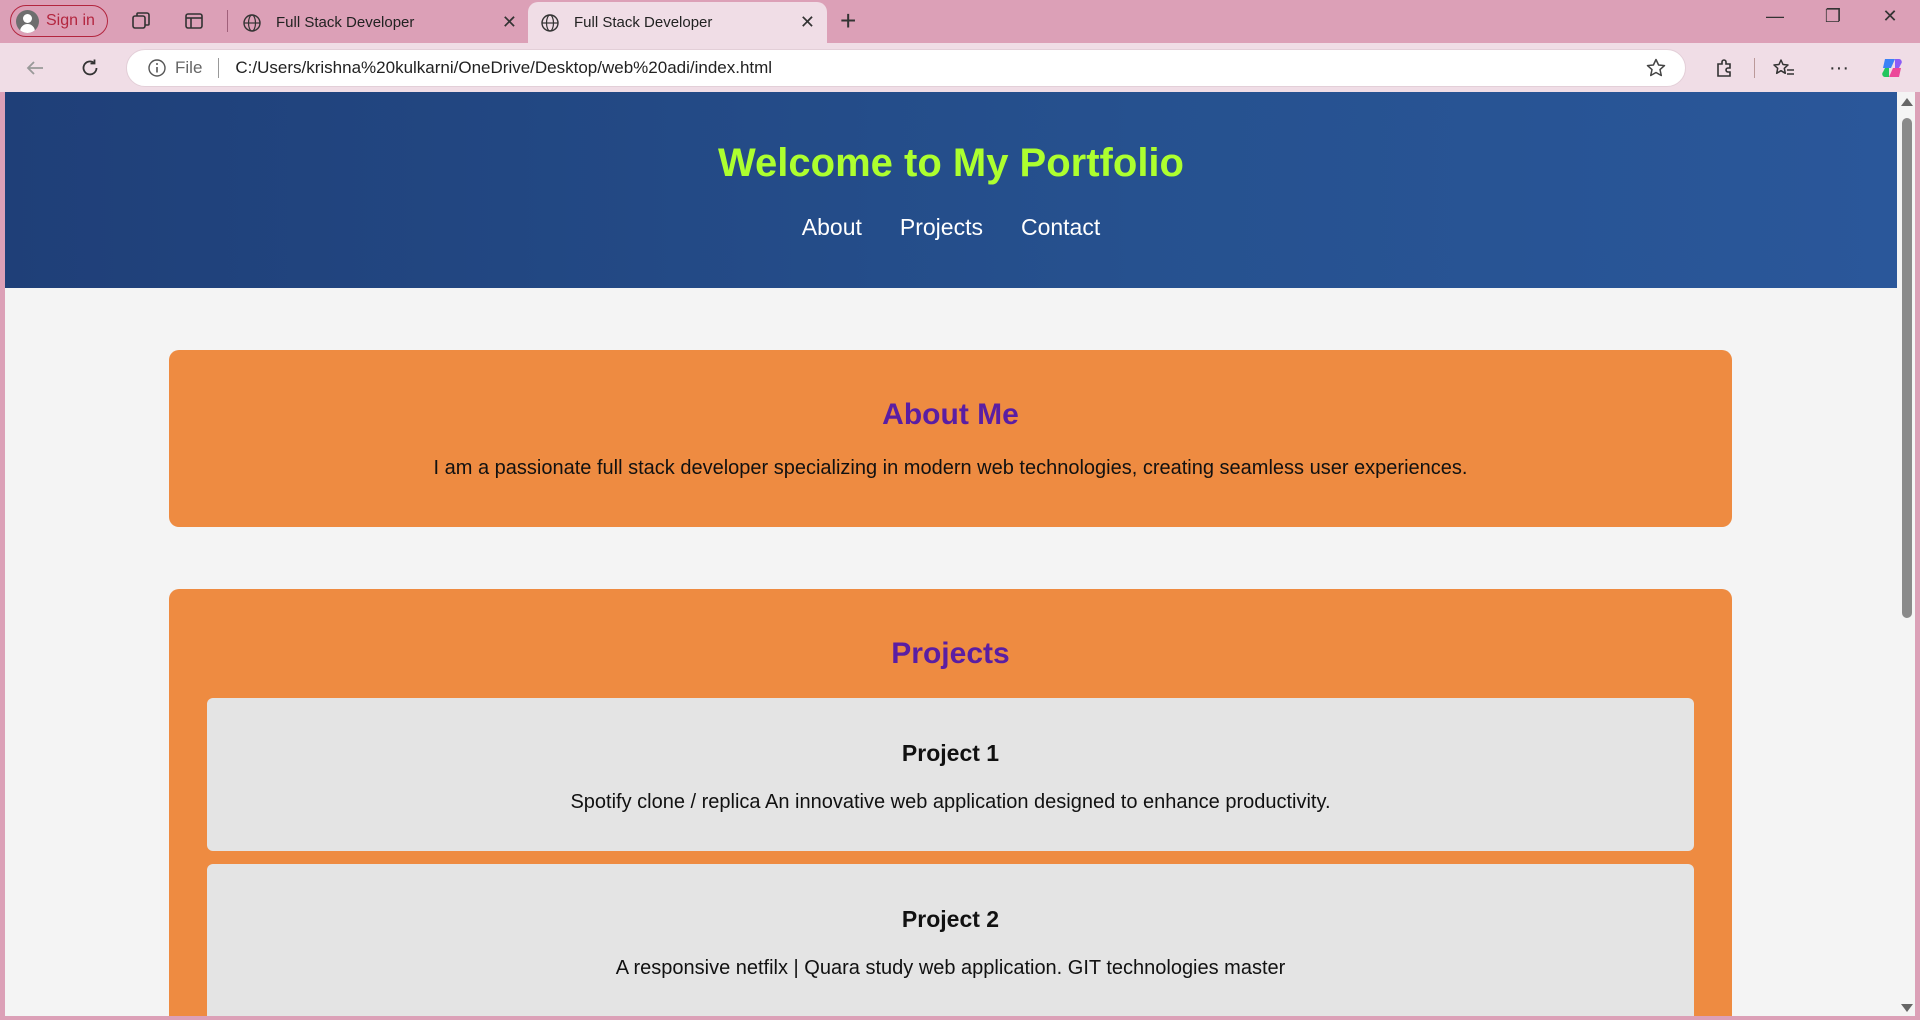  What do you see at coordinates (141, 21) in the screenshot?
I see `workspaces-icon` at bounding box center [141, 21].